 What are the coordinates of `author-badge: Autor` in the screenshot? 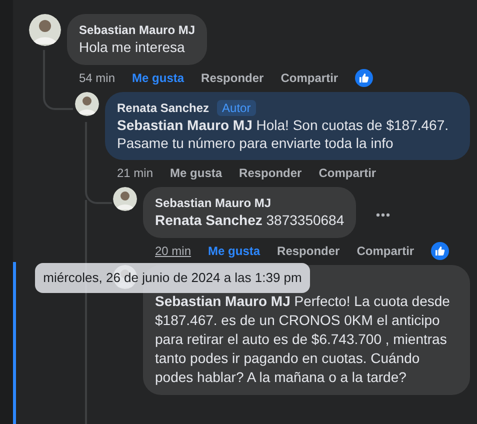 It's located at (236, 108).